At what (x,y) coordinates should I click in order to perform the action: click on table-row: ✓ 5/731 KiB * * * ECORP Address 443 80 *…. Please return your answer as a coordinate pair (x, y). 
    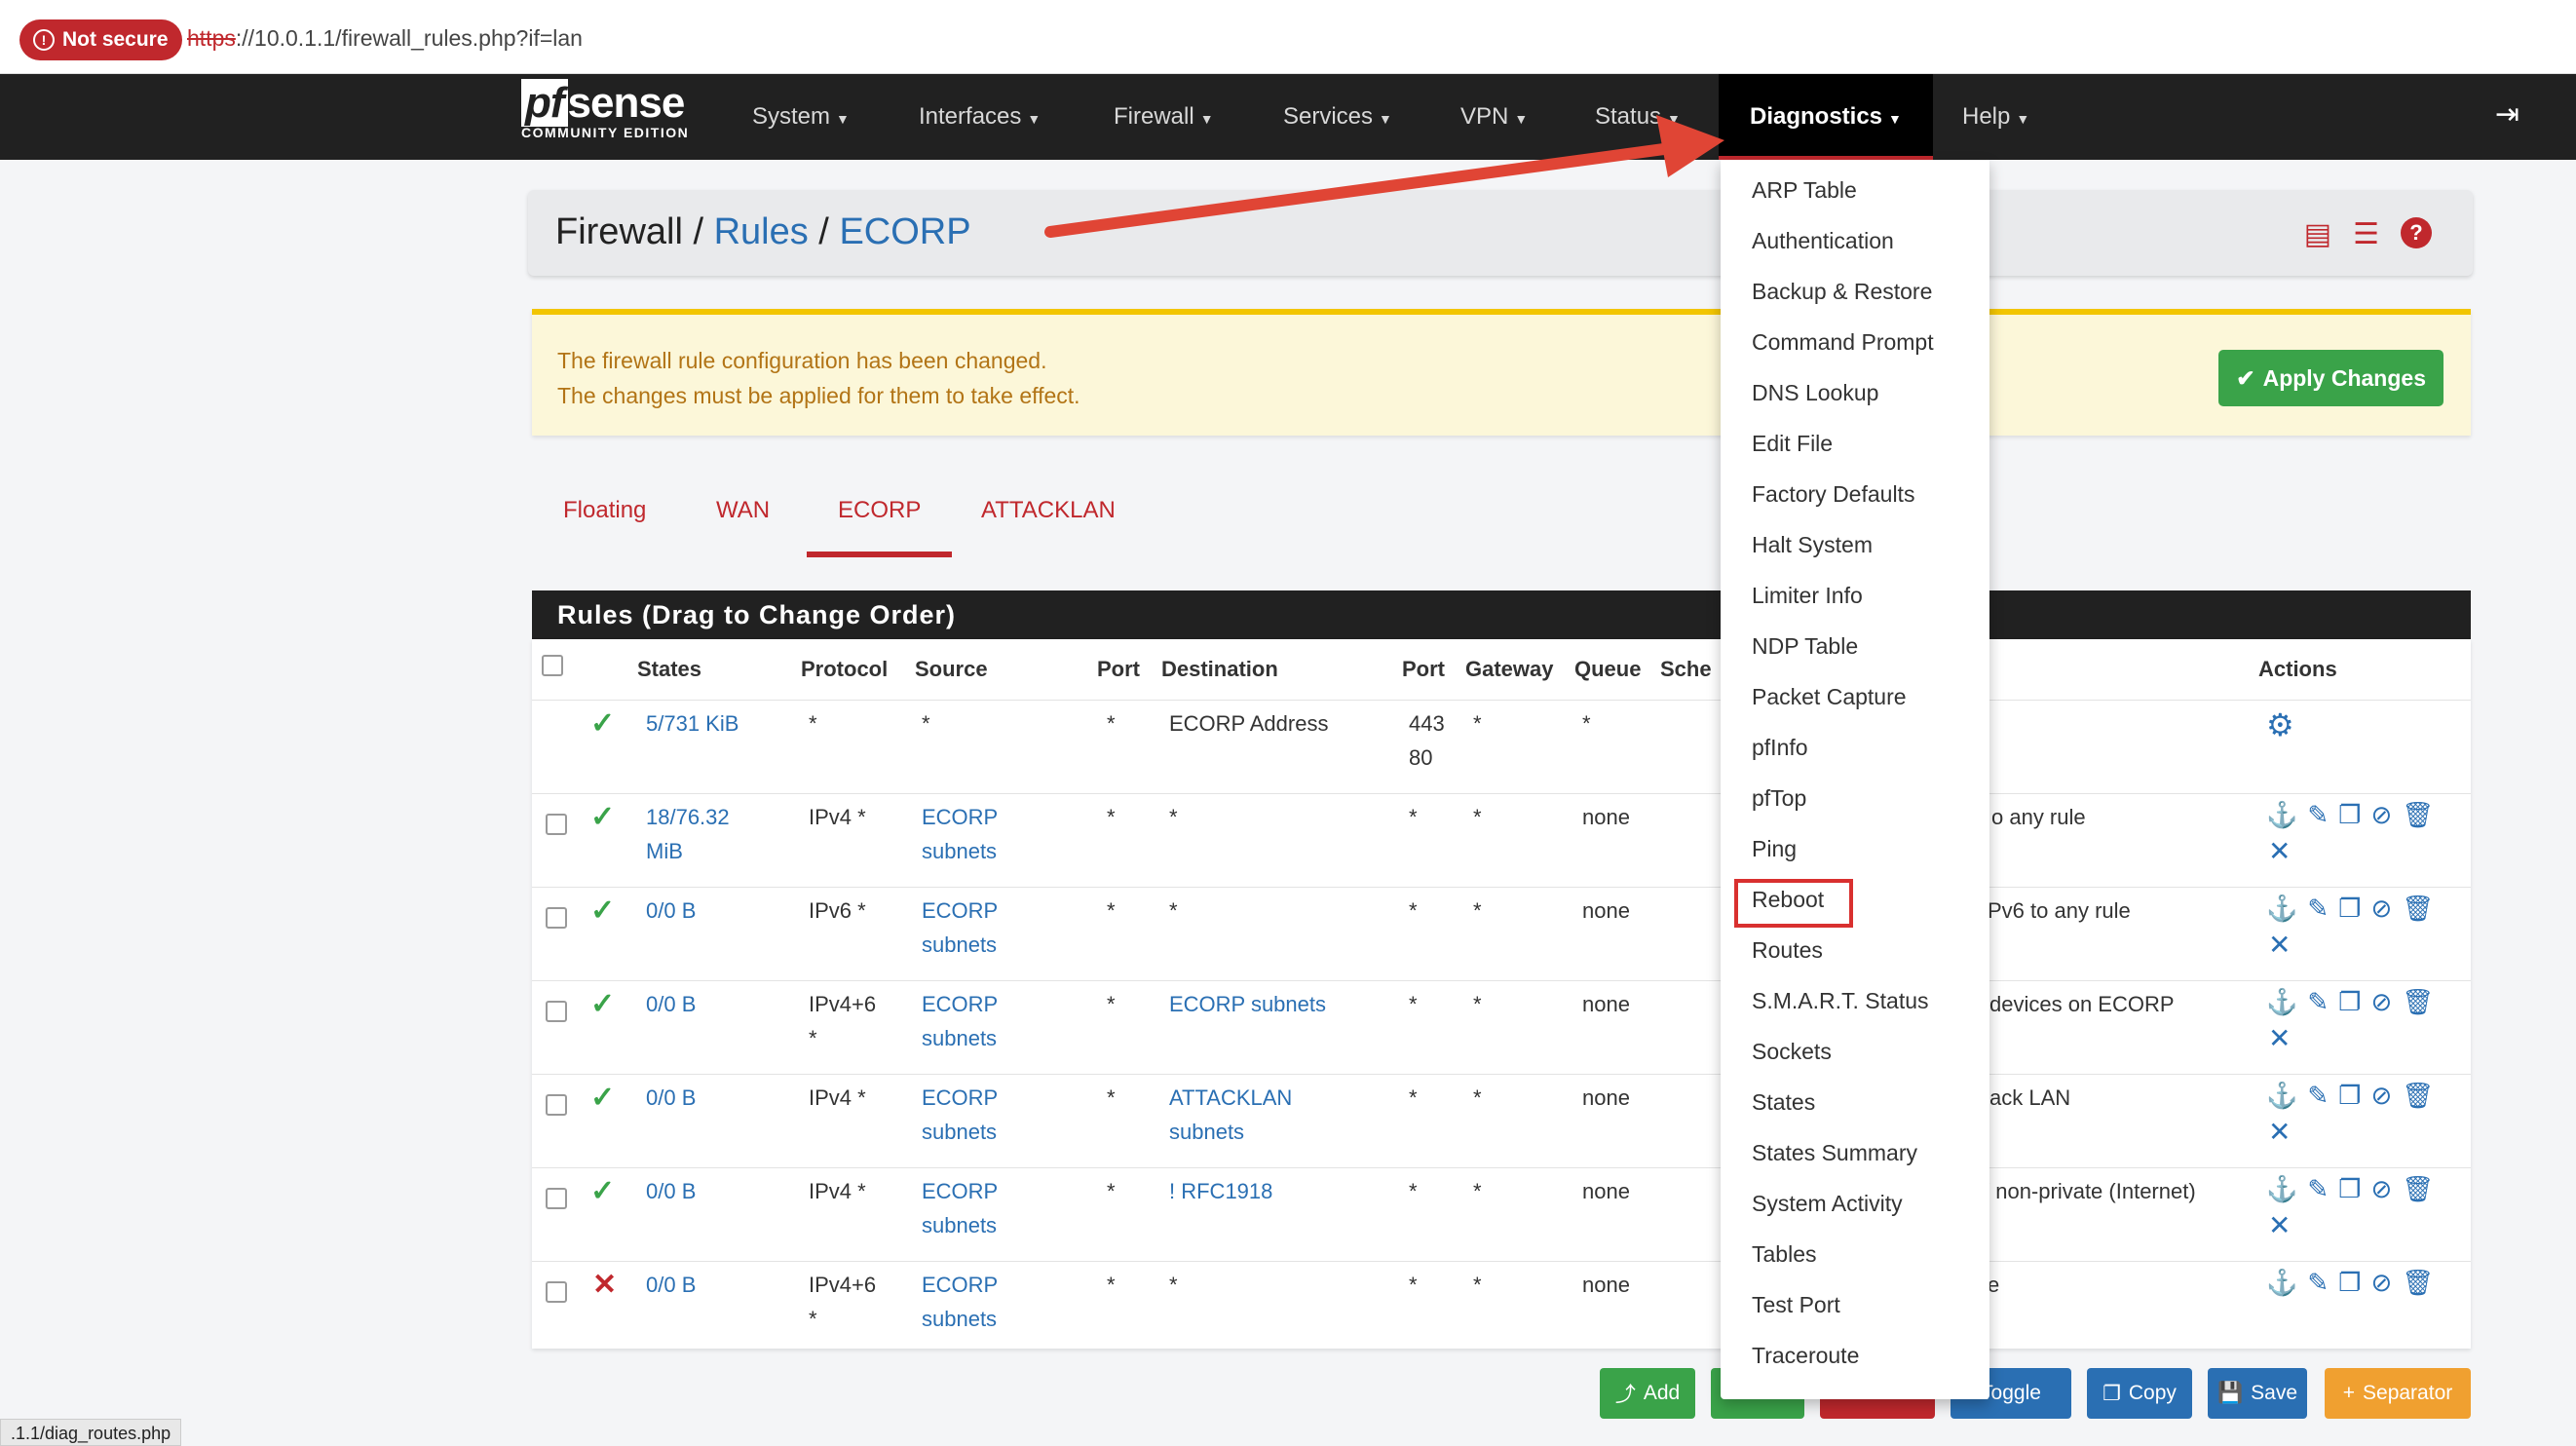
    Looking at the image, I should click on (1501, 746).